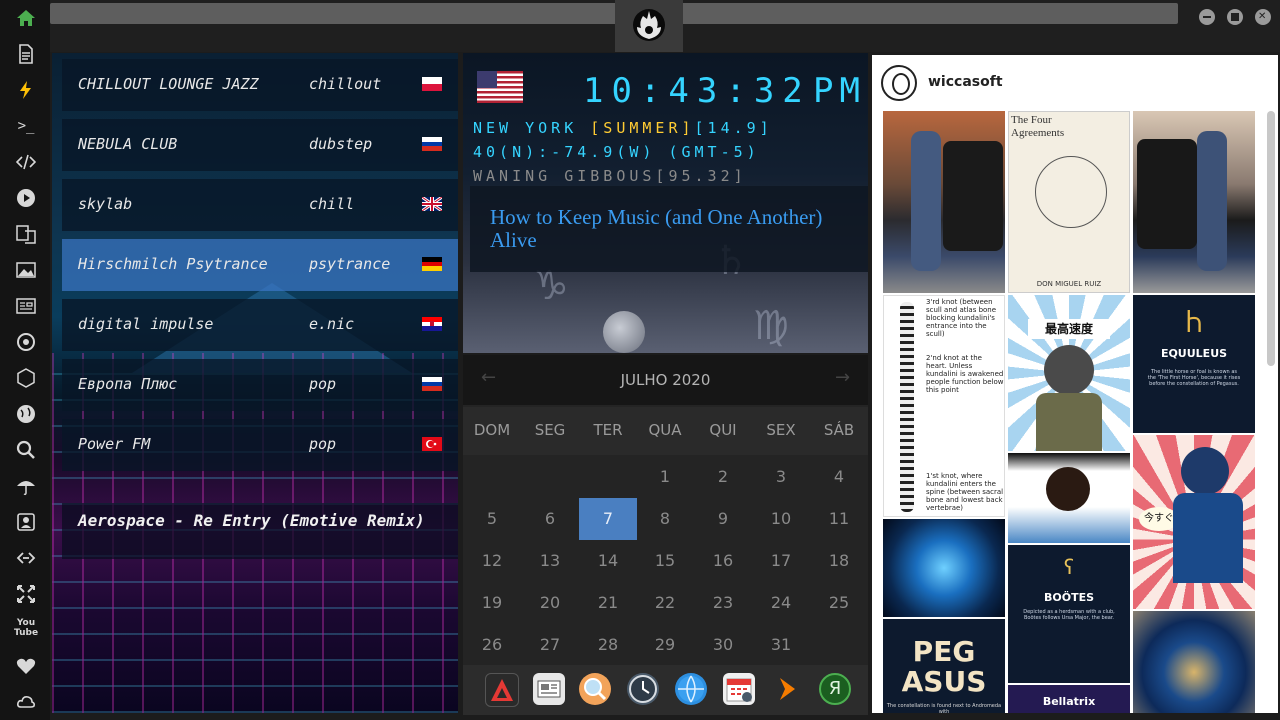 The image size is (1280, 720). Describe the element at coordinates (26, 126) in the screenshot. I see `terminal-icon: >_` at that location.